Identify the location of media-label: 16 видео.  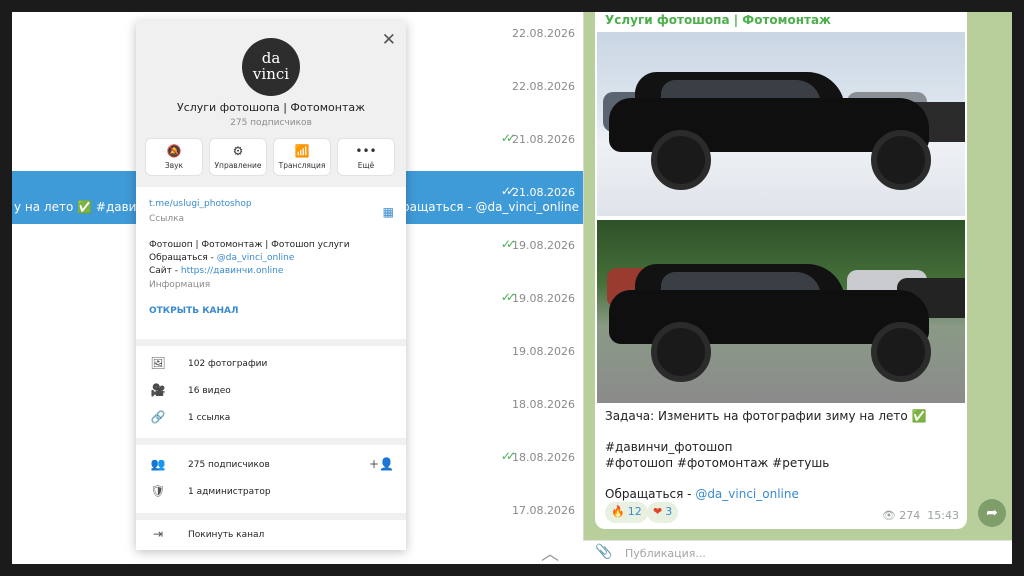
(209, 391).